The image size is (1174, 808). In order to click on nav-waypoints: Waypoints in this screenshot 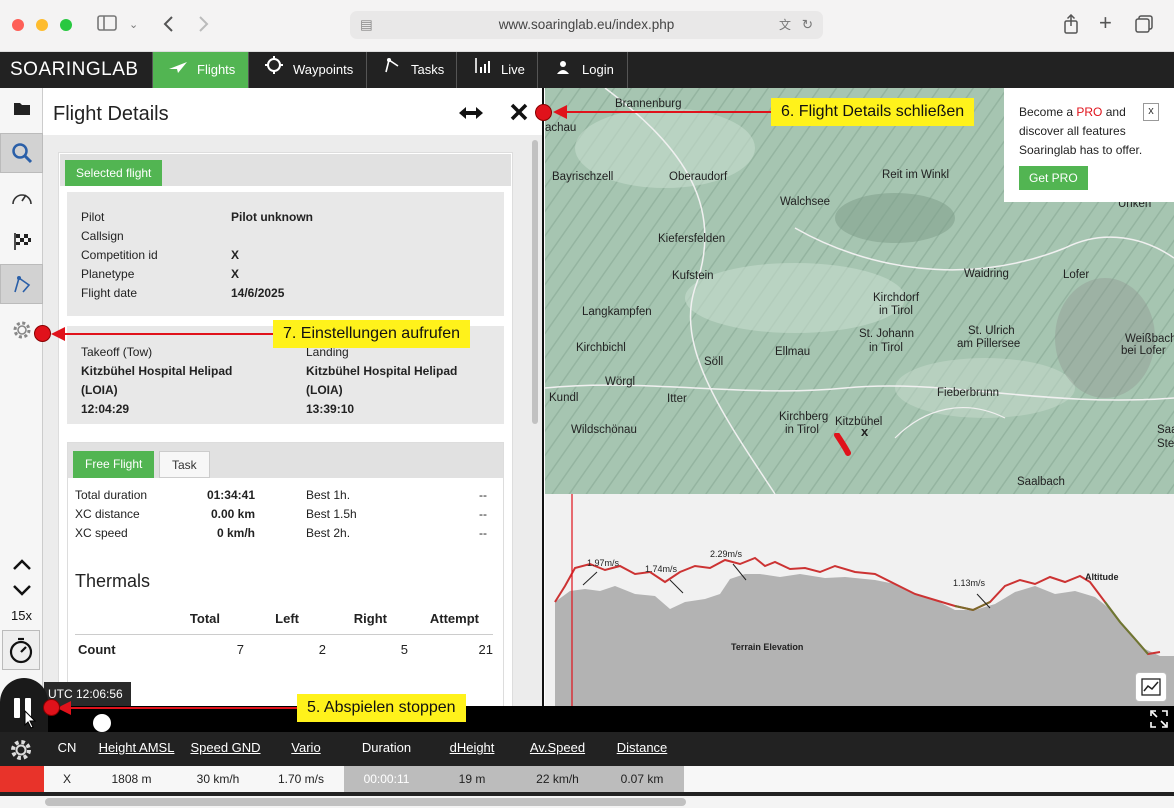, I will do `click(307, 70)`.